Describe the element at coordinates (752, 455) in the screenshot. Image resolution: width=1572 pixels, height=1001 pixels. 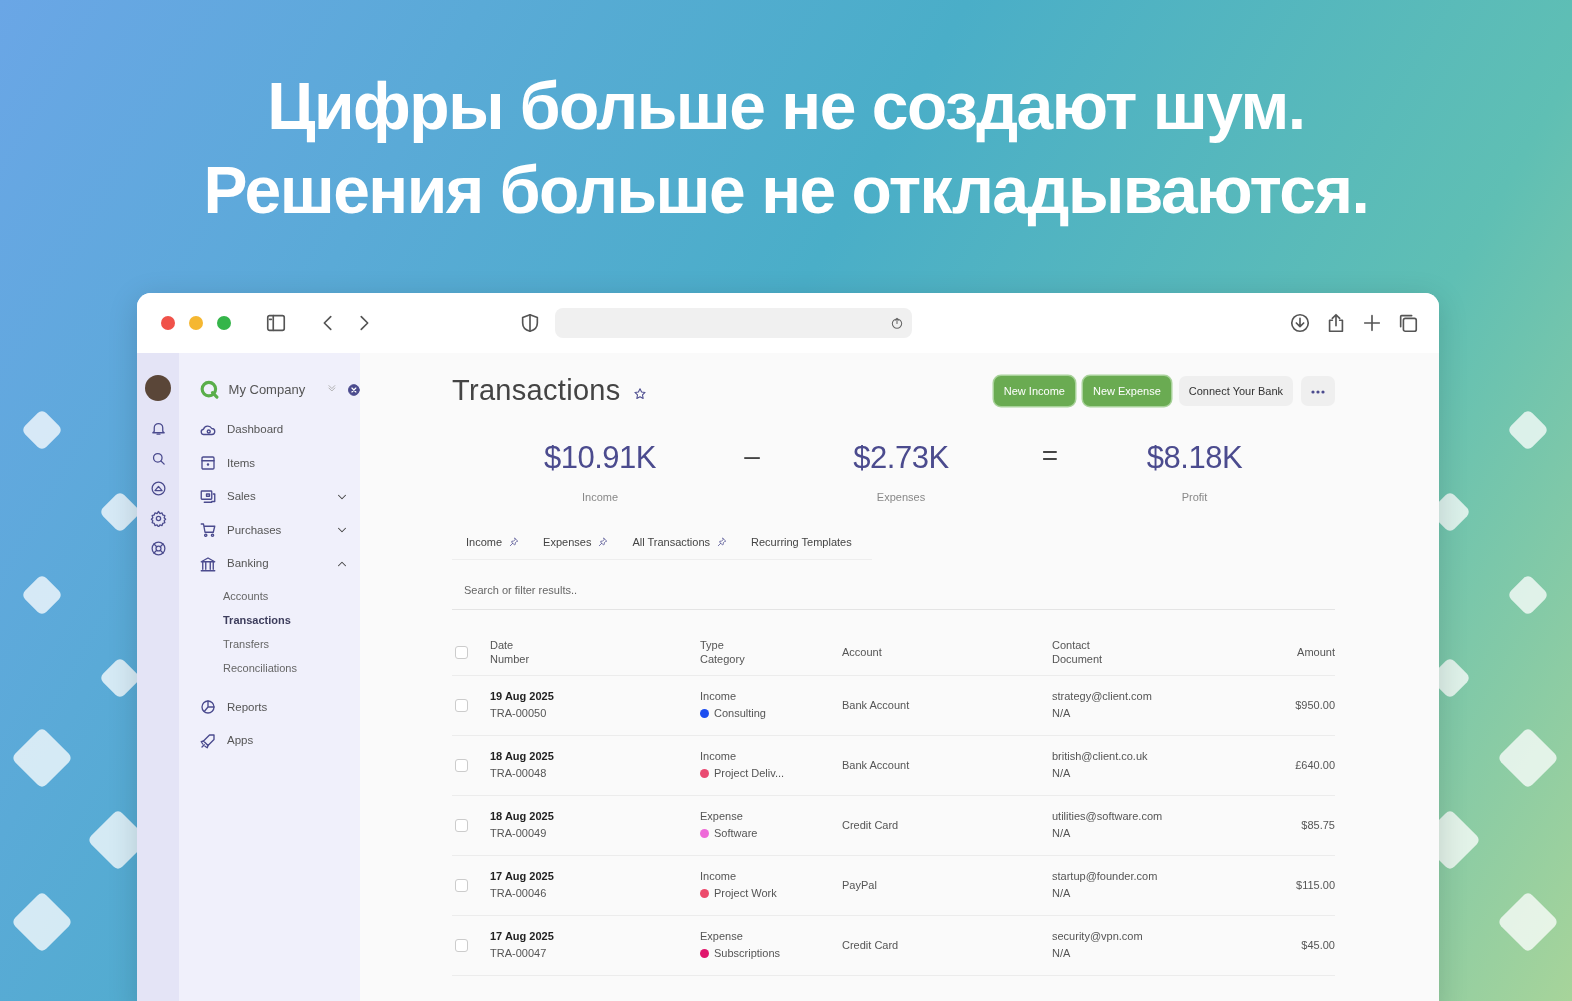
I see `operator-sign: –` at that location.